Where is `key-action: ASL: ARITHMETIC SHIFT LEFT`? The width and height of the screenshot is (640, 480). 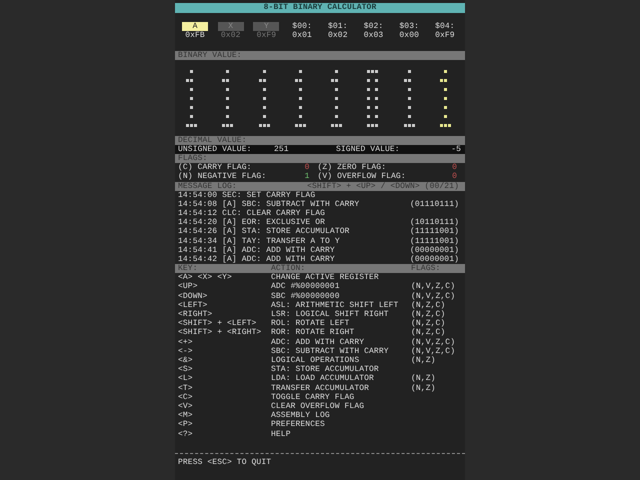
key-action: ASL: ARITHMETIC SHIFT LEFT is located at coordinates (335, 305).